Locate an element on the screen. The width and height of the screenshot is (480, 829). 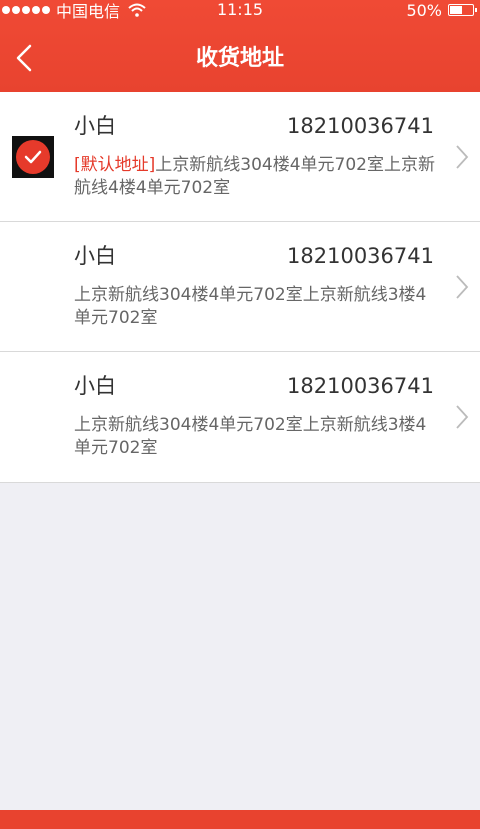
bottom-bar is located at coordinates (240, 819).